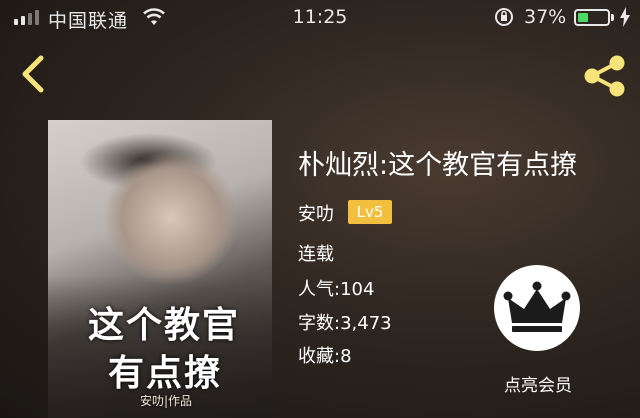 The width and height of the screenshot is (640, 418). Describe the element at coordinates (357, 289) in the screenshot. I see `popularity-value: 104` at that location.